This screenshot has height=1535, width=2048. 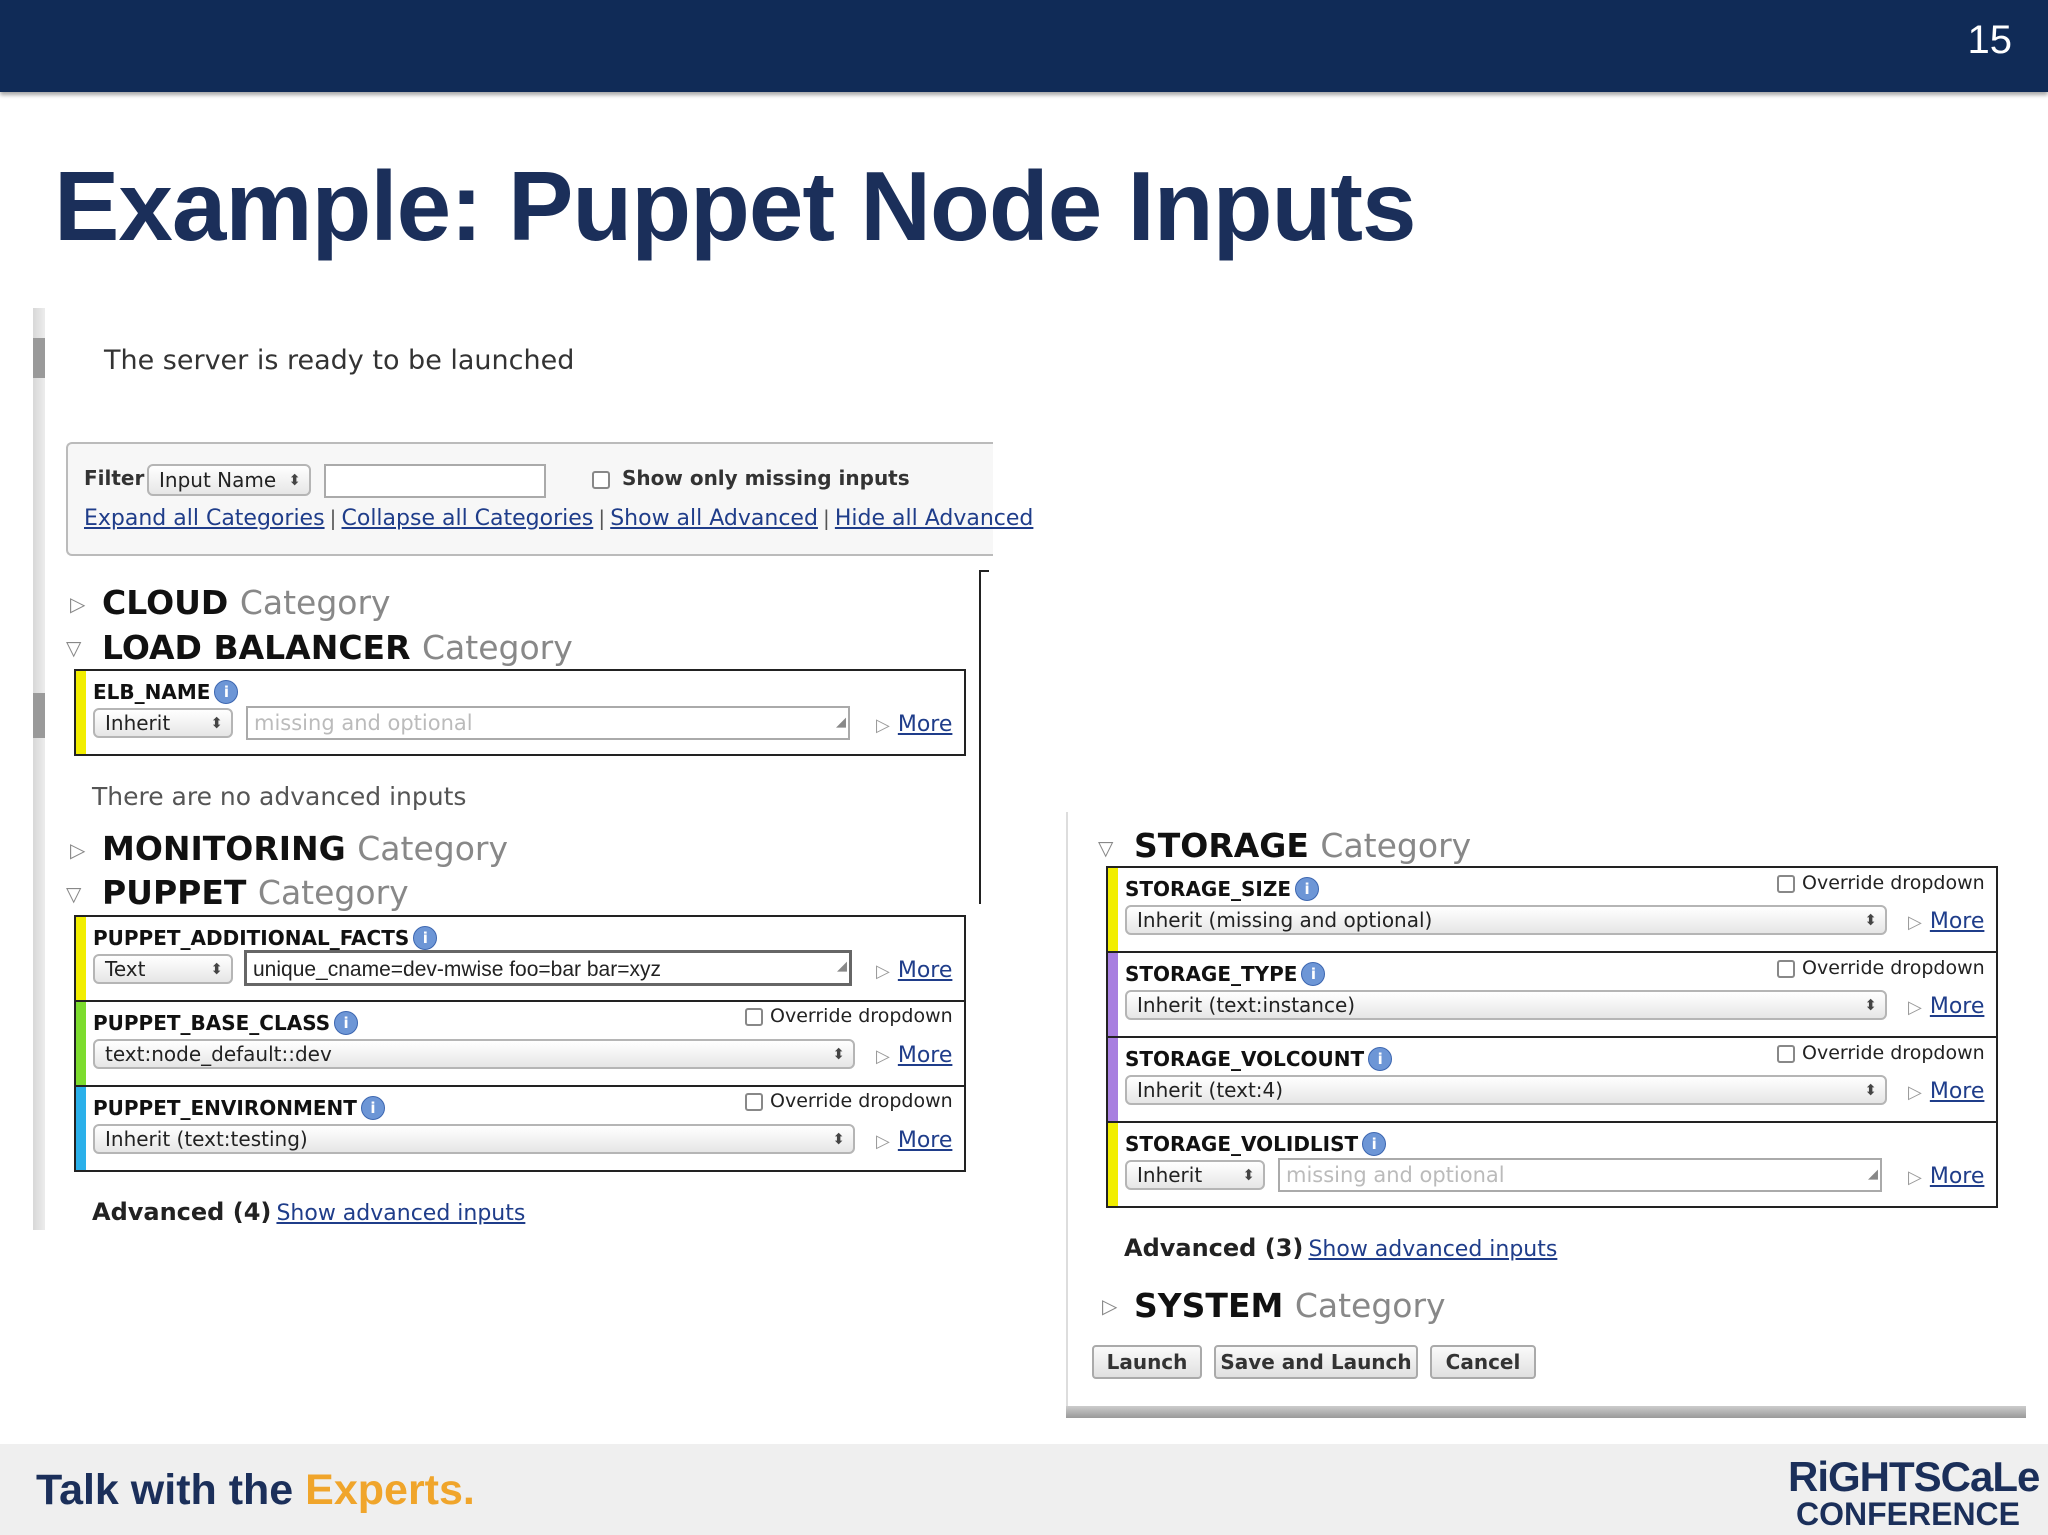 What do you see at coordinates (1067, 1111) in the screenshot?
I see `right-panel-edge` at bounding box center [1067, 1111].